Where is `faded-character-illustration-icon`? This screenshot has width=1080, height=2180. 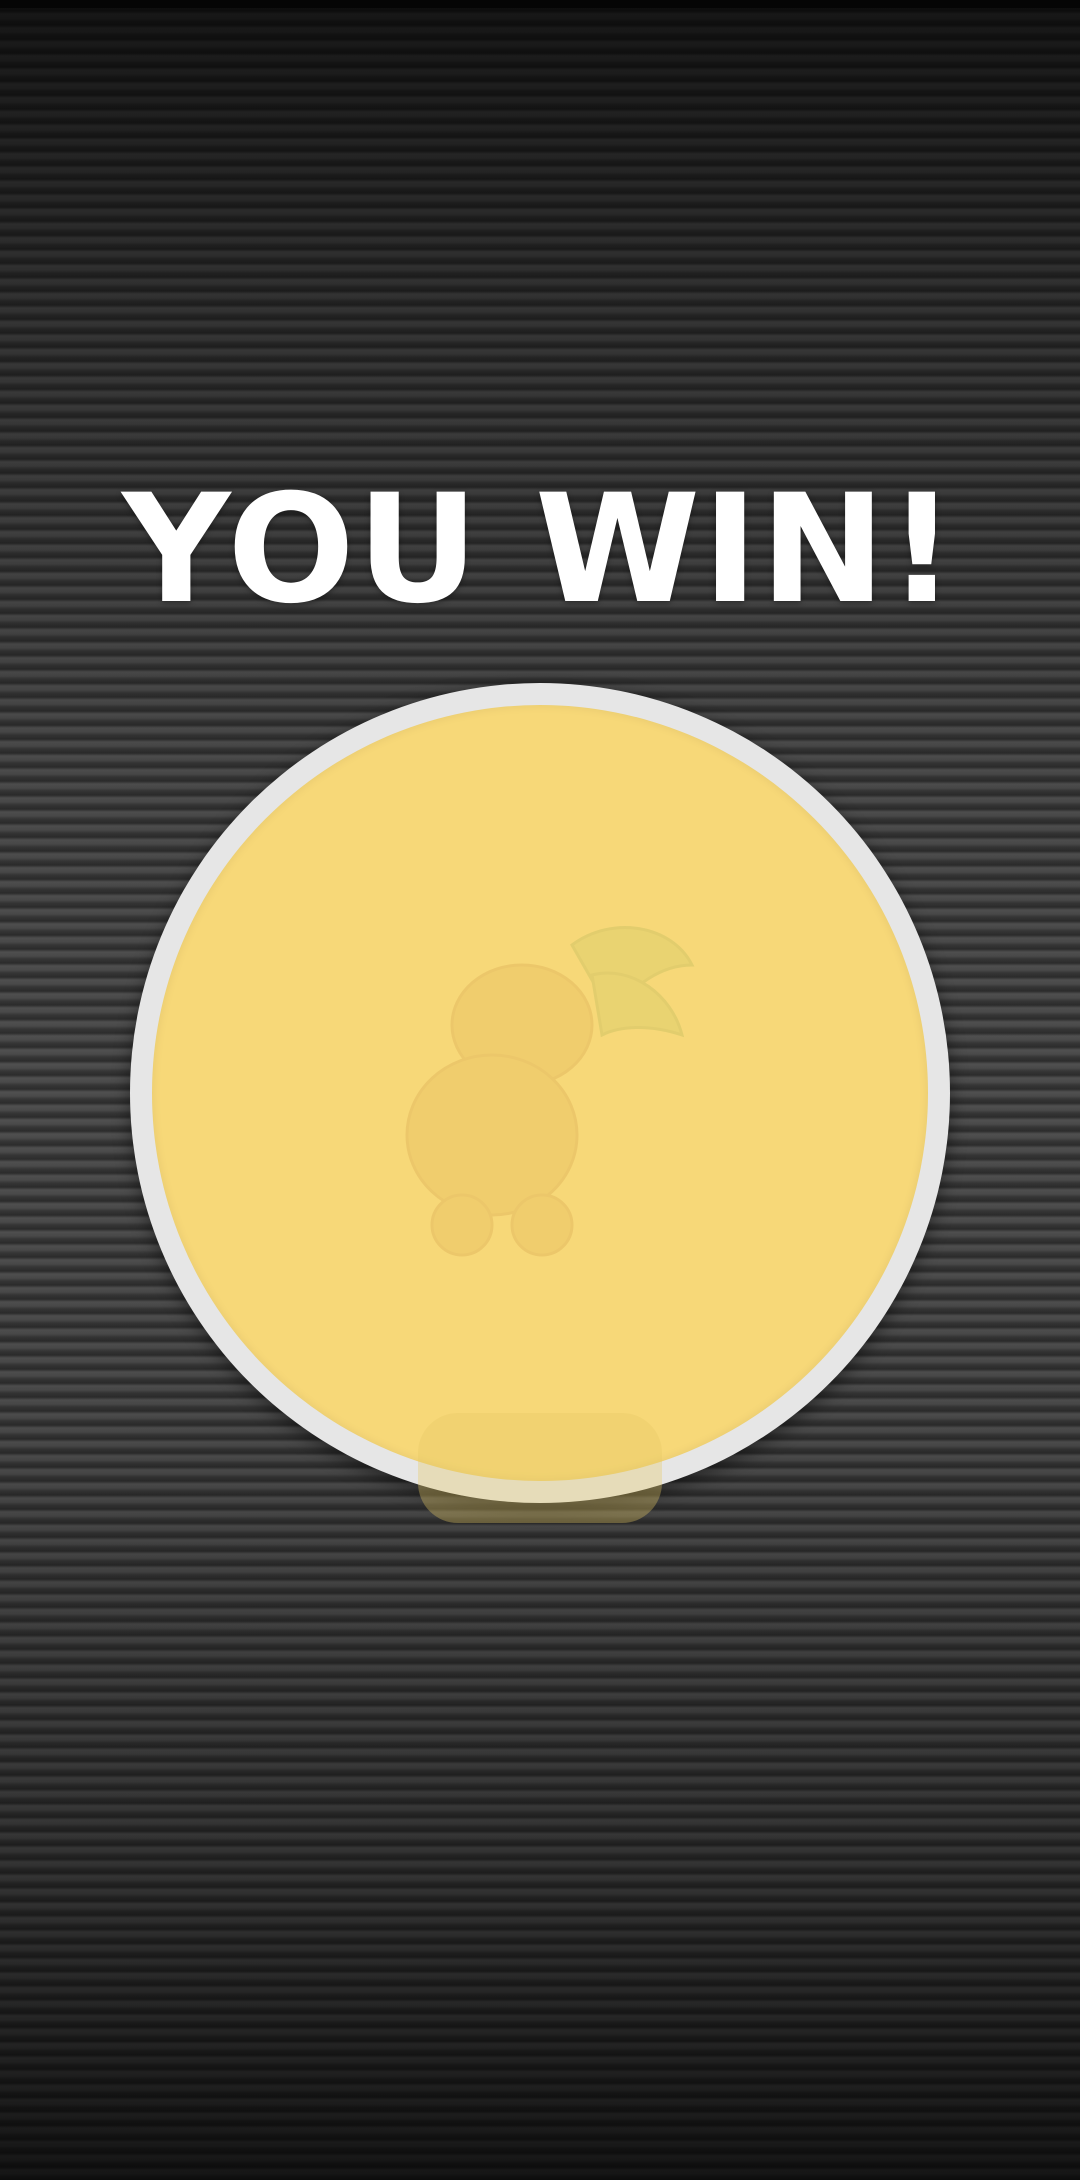 faded-character-illustration-icon is located at coordinates (550, 1091).